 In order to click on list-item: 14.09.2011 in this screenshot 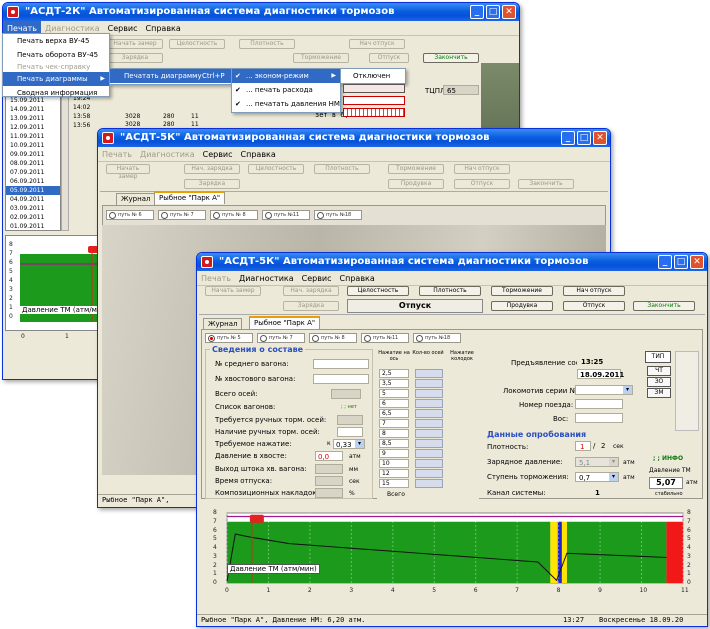, I will do `click(33, 109)`.